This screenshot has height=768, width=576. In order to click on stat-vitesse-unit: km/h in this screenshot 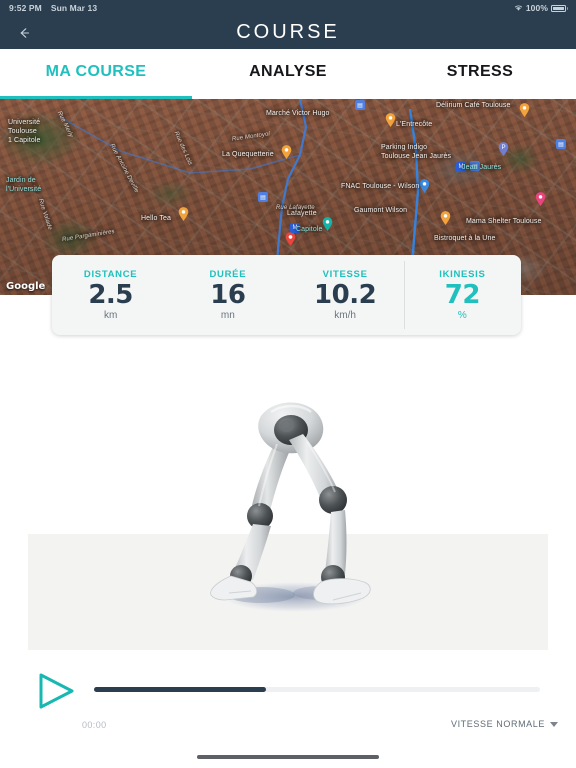, I will do `click(345, 316)`.